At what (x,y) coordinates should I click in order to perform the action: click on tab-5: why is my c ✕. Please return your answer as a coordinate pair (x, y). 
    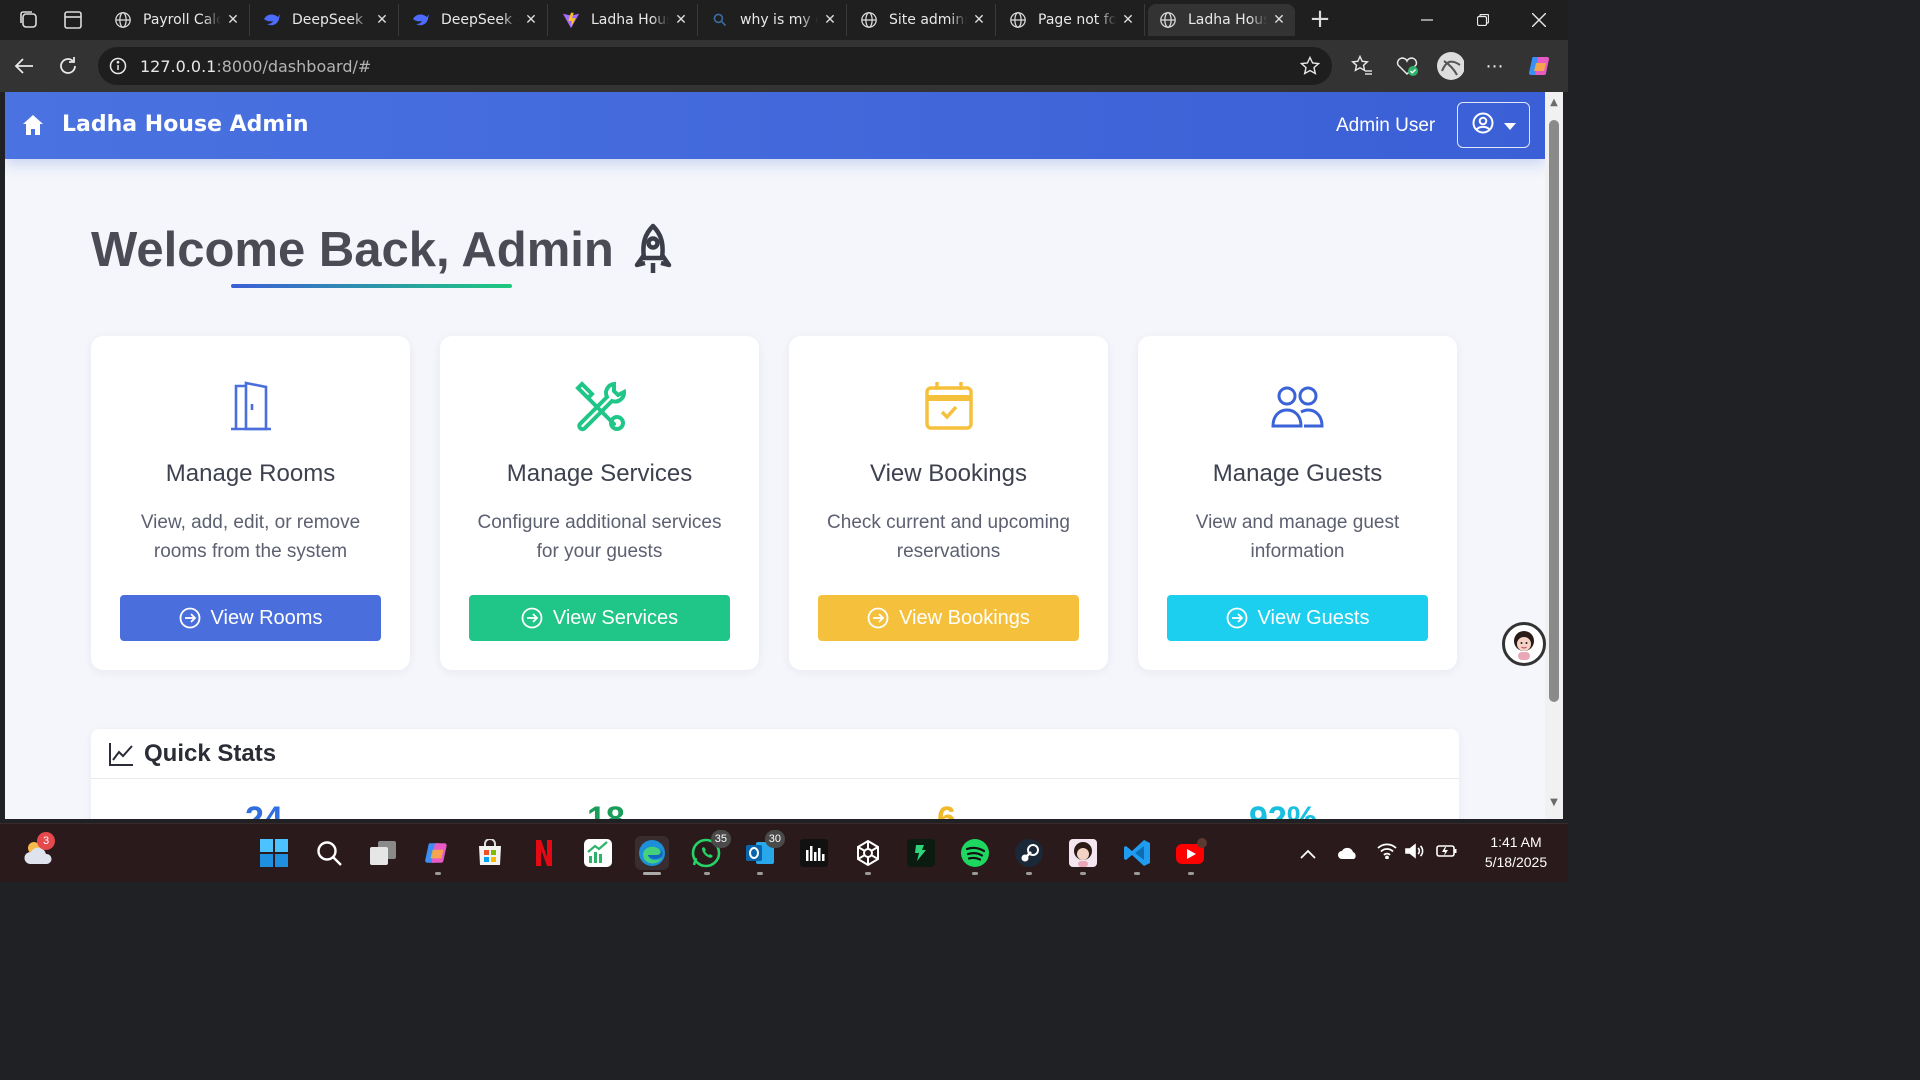
    Looking at the image, I should click on (773, 20).